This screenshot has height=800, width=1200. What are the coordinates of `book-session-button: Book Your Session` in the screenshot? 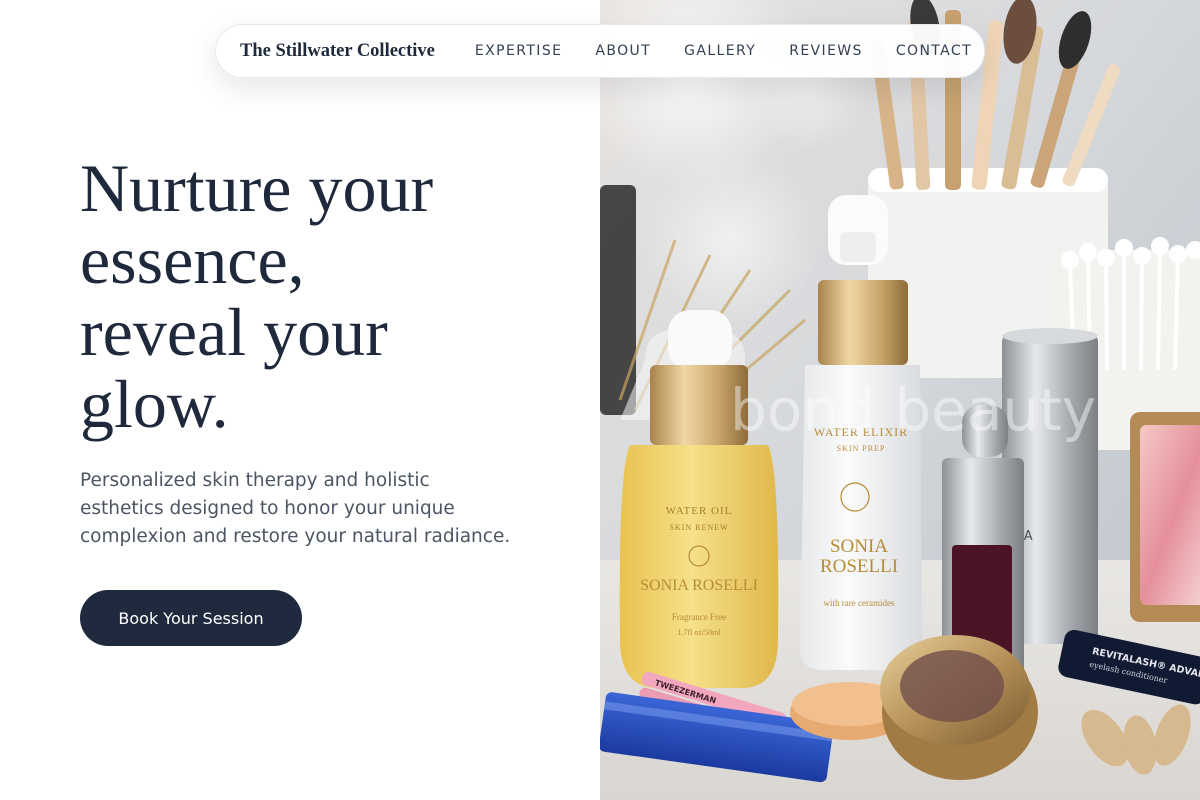 It's located at (191, 618).